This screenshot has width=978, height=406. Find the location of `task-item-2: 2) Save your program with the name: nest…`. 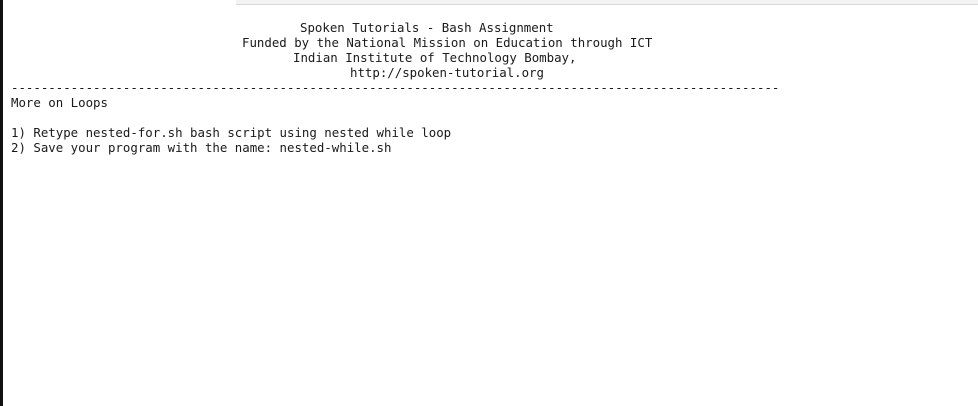

task-item-2: 2) Save your program with the name: nest… is located at coordinates (201, 147).